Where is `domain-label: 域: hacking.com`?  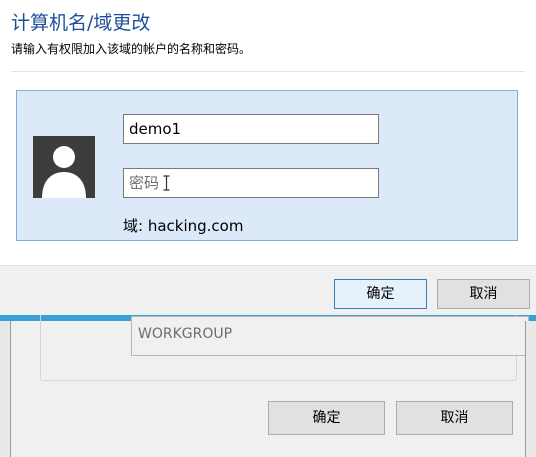
domain-label: 域: hacking.com is located at coordinates (183, 226).